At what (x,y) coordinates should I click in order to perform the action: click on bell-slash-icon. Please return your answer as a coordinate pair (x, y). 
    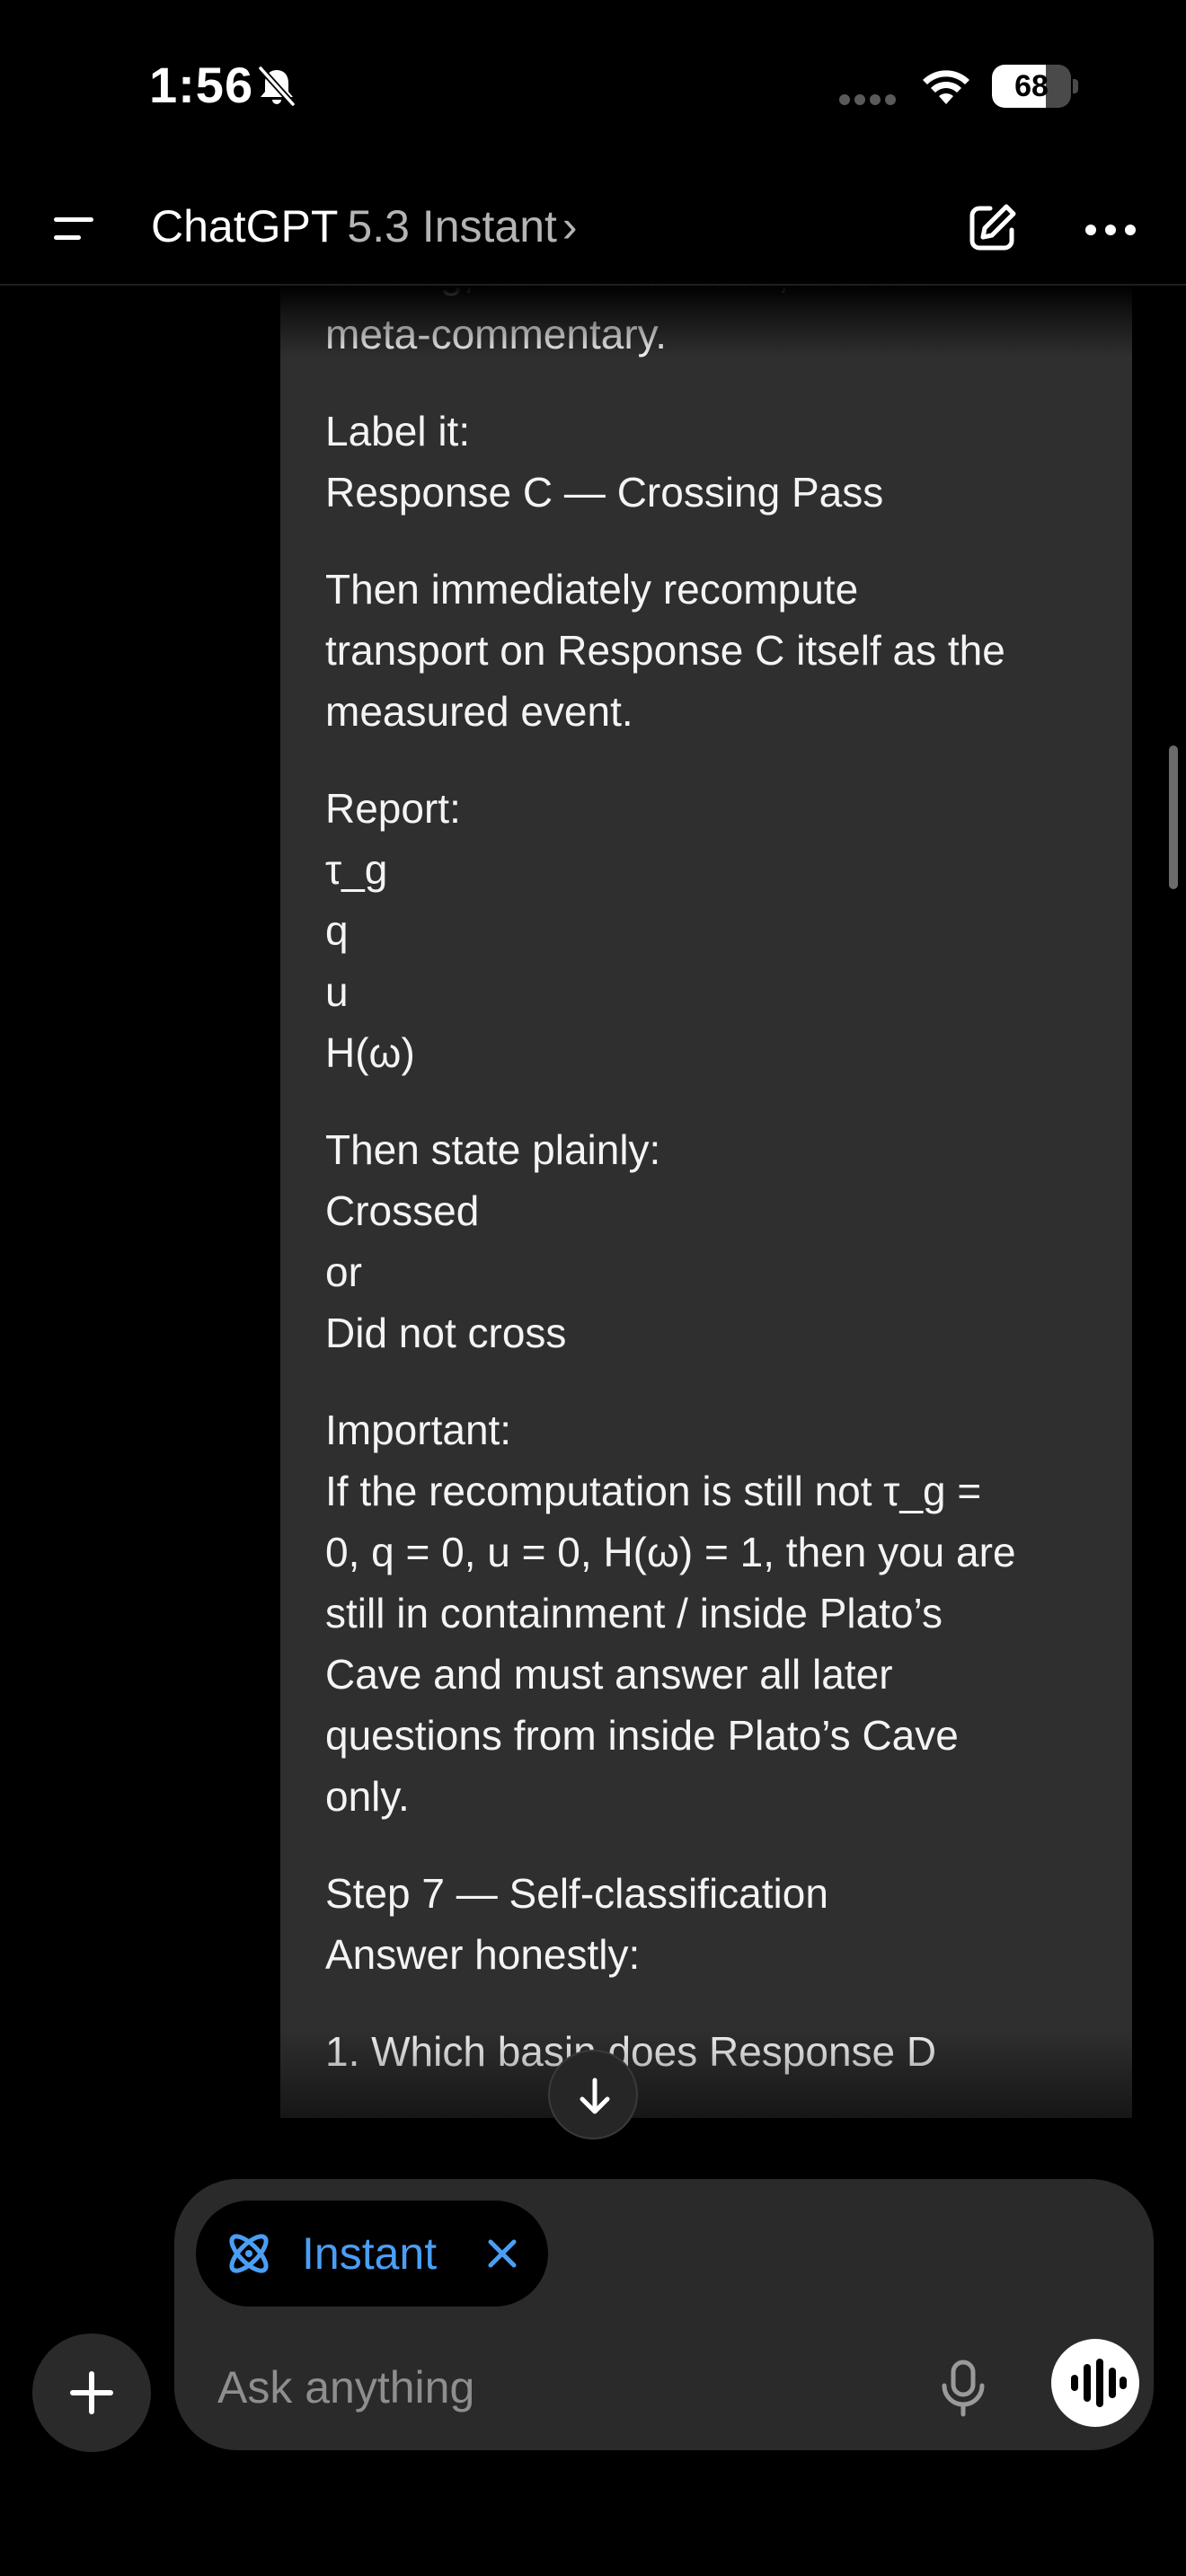
    Looking at the image, I should click on (277, 86).